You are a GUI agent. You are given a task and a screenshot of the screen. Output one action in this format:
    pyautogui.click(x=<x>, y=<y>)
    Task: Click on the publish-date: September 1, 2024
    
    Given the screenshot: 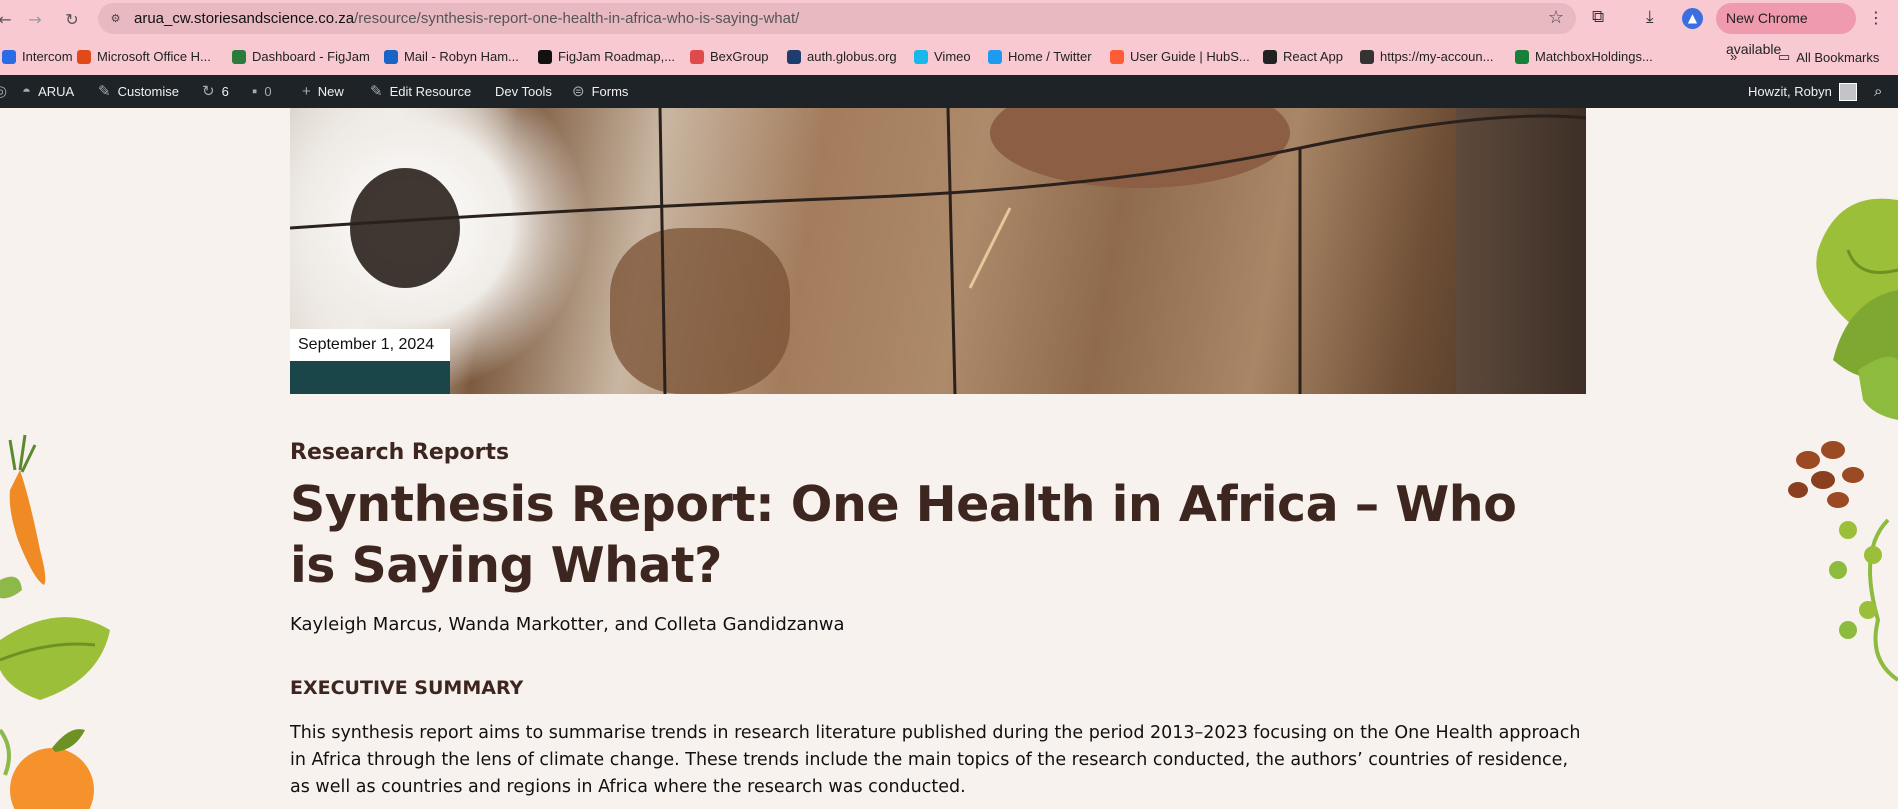 What is the action you would take?
    pyautogui.click(x=370, y=345)
    